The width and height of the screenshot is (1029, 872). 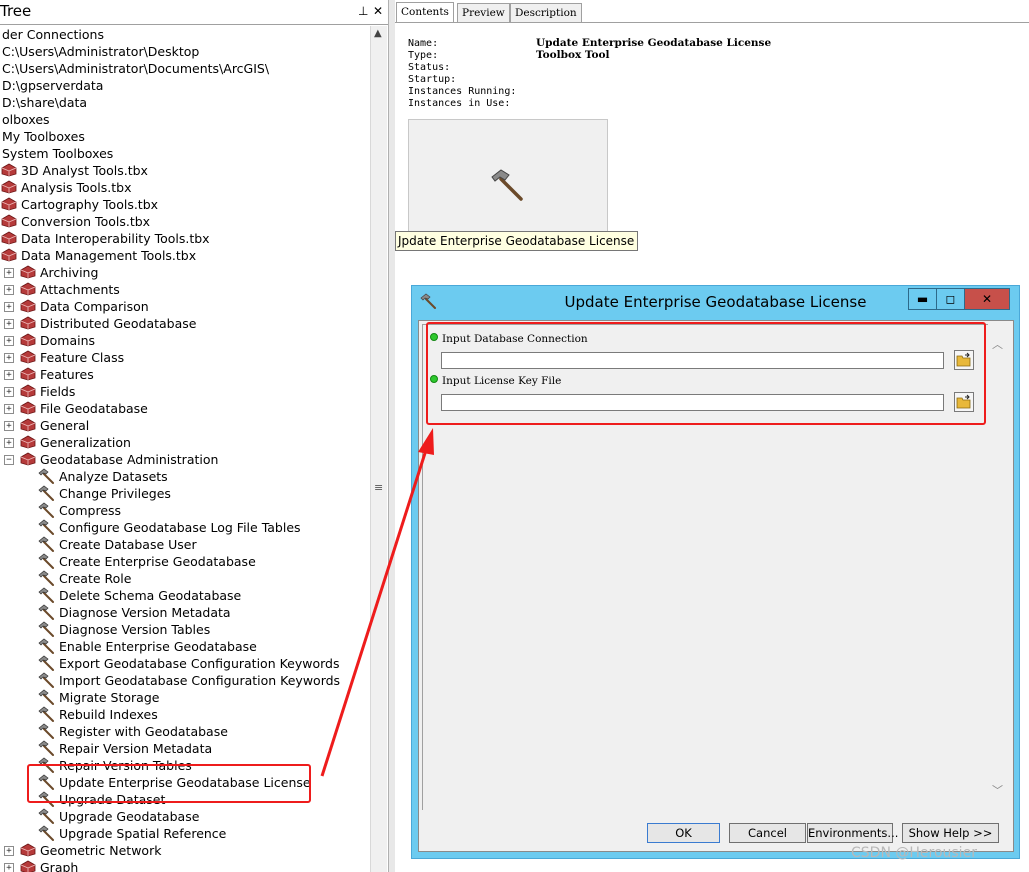 I want to click on tree-item: + Features, so click(x=185, y=374).